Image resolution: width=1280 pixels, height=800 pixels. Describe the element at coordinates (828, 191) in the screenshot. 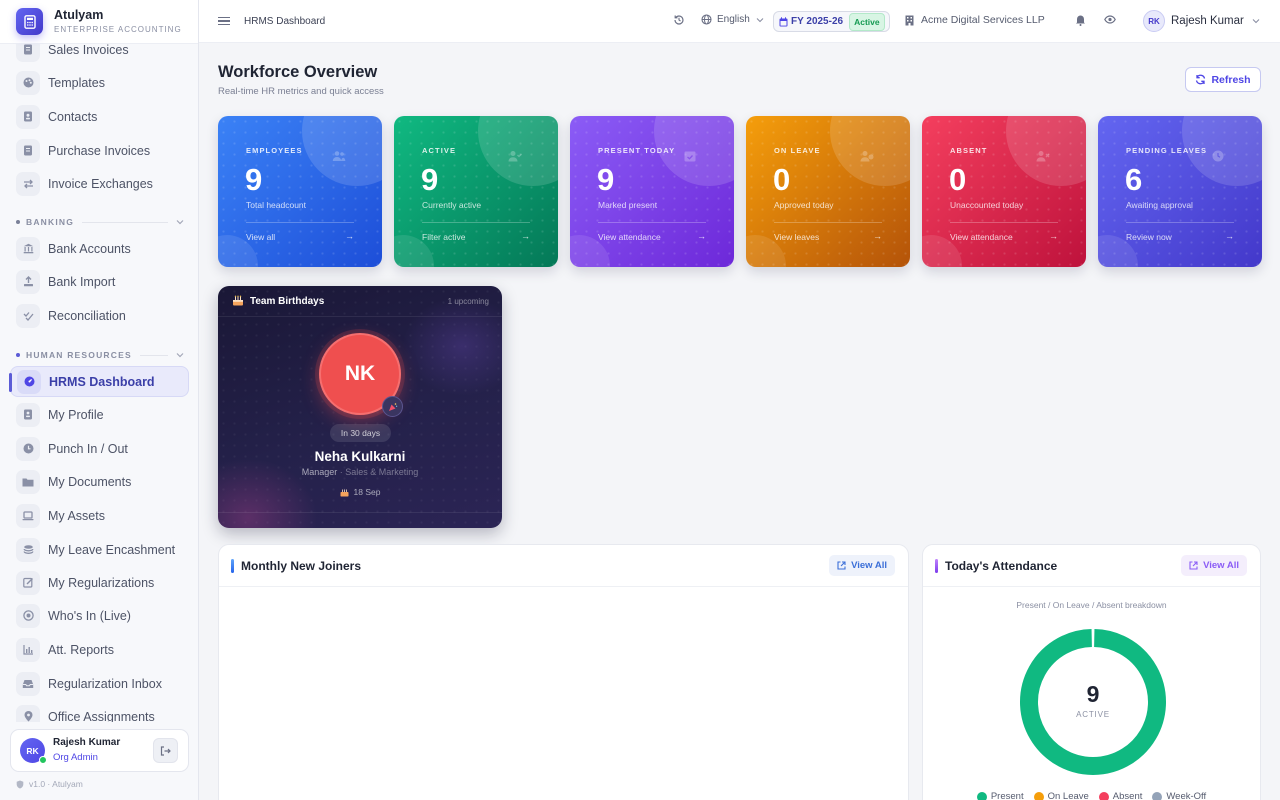

I see `stat-card-on-leave: ON LEAVE 0 Approved today View leaves →` at that location.